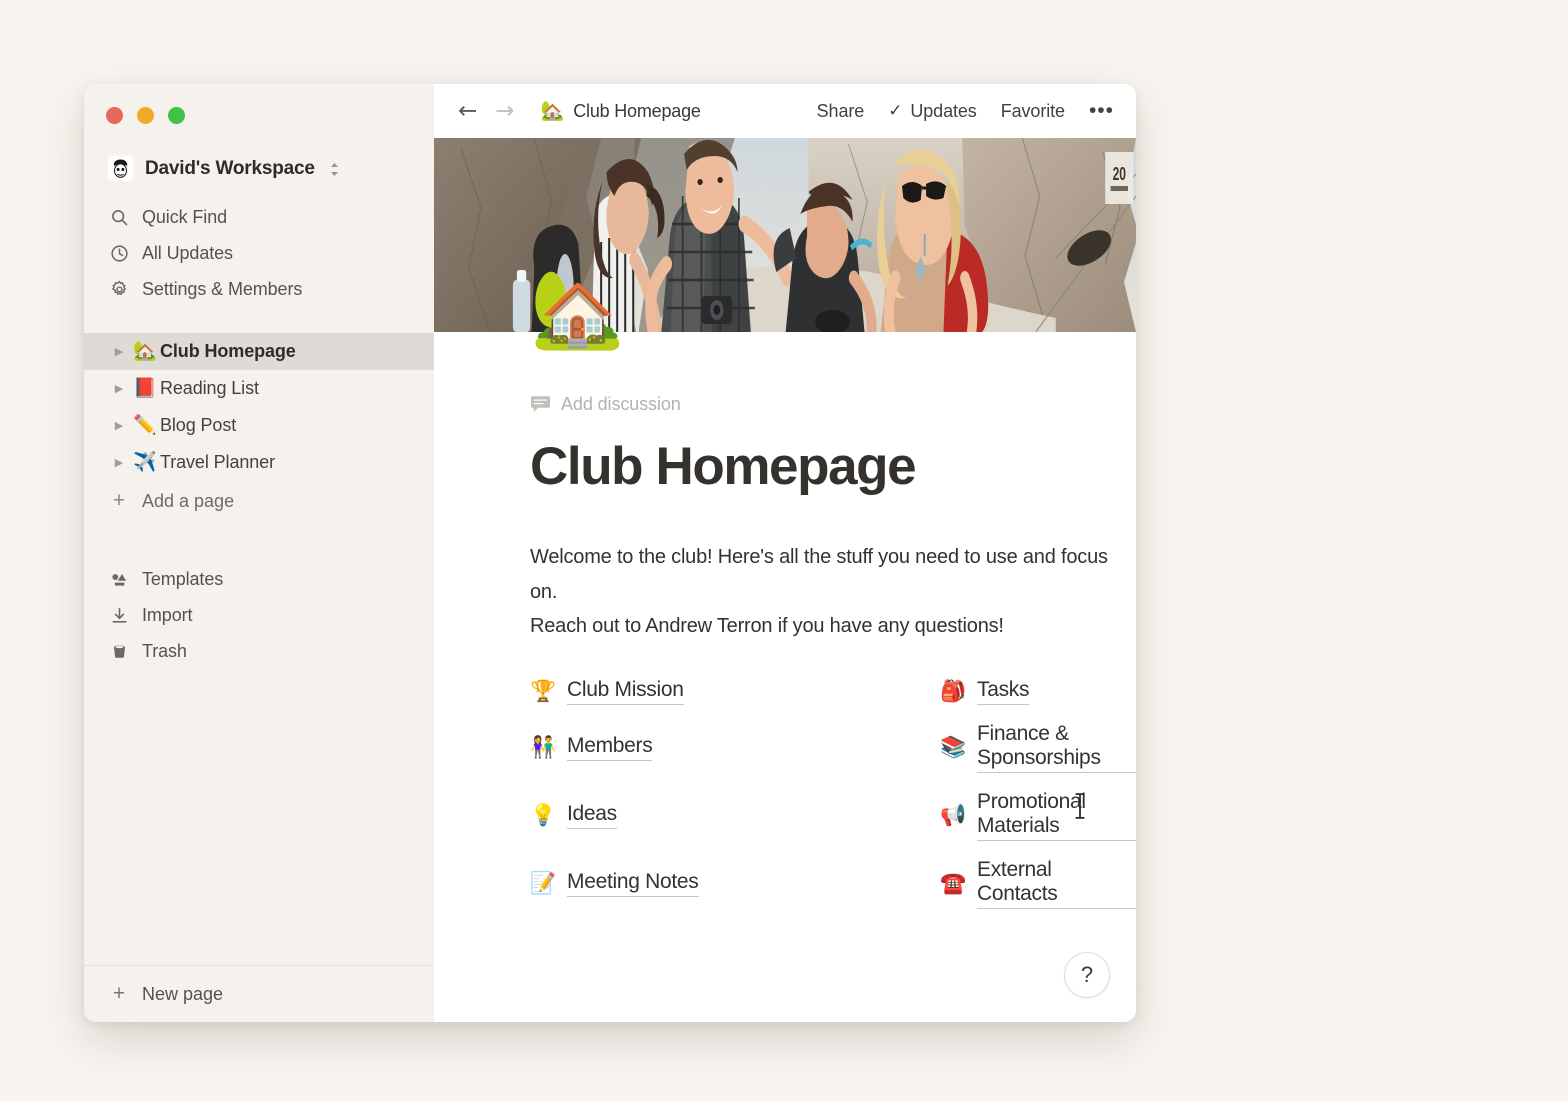  What do you see at coordinates (145, 115) in the screenshot?
I see `minimize-window-button` at bounding box center [145, 115].